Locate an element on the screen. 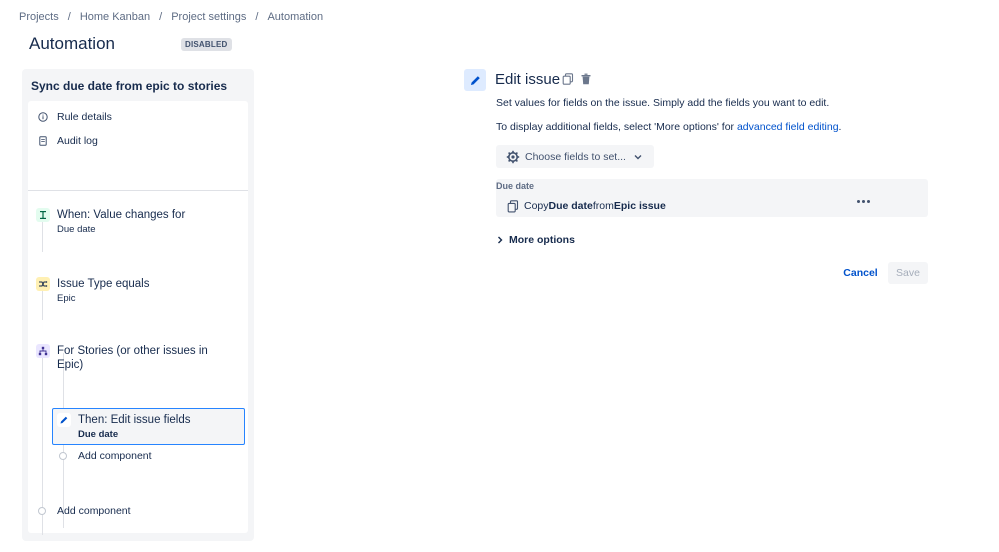 The width and height of the screenshot is (999, 552). more-options-toggle: More options is located at coordinates (536, 240).